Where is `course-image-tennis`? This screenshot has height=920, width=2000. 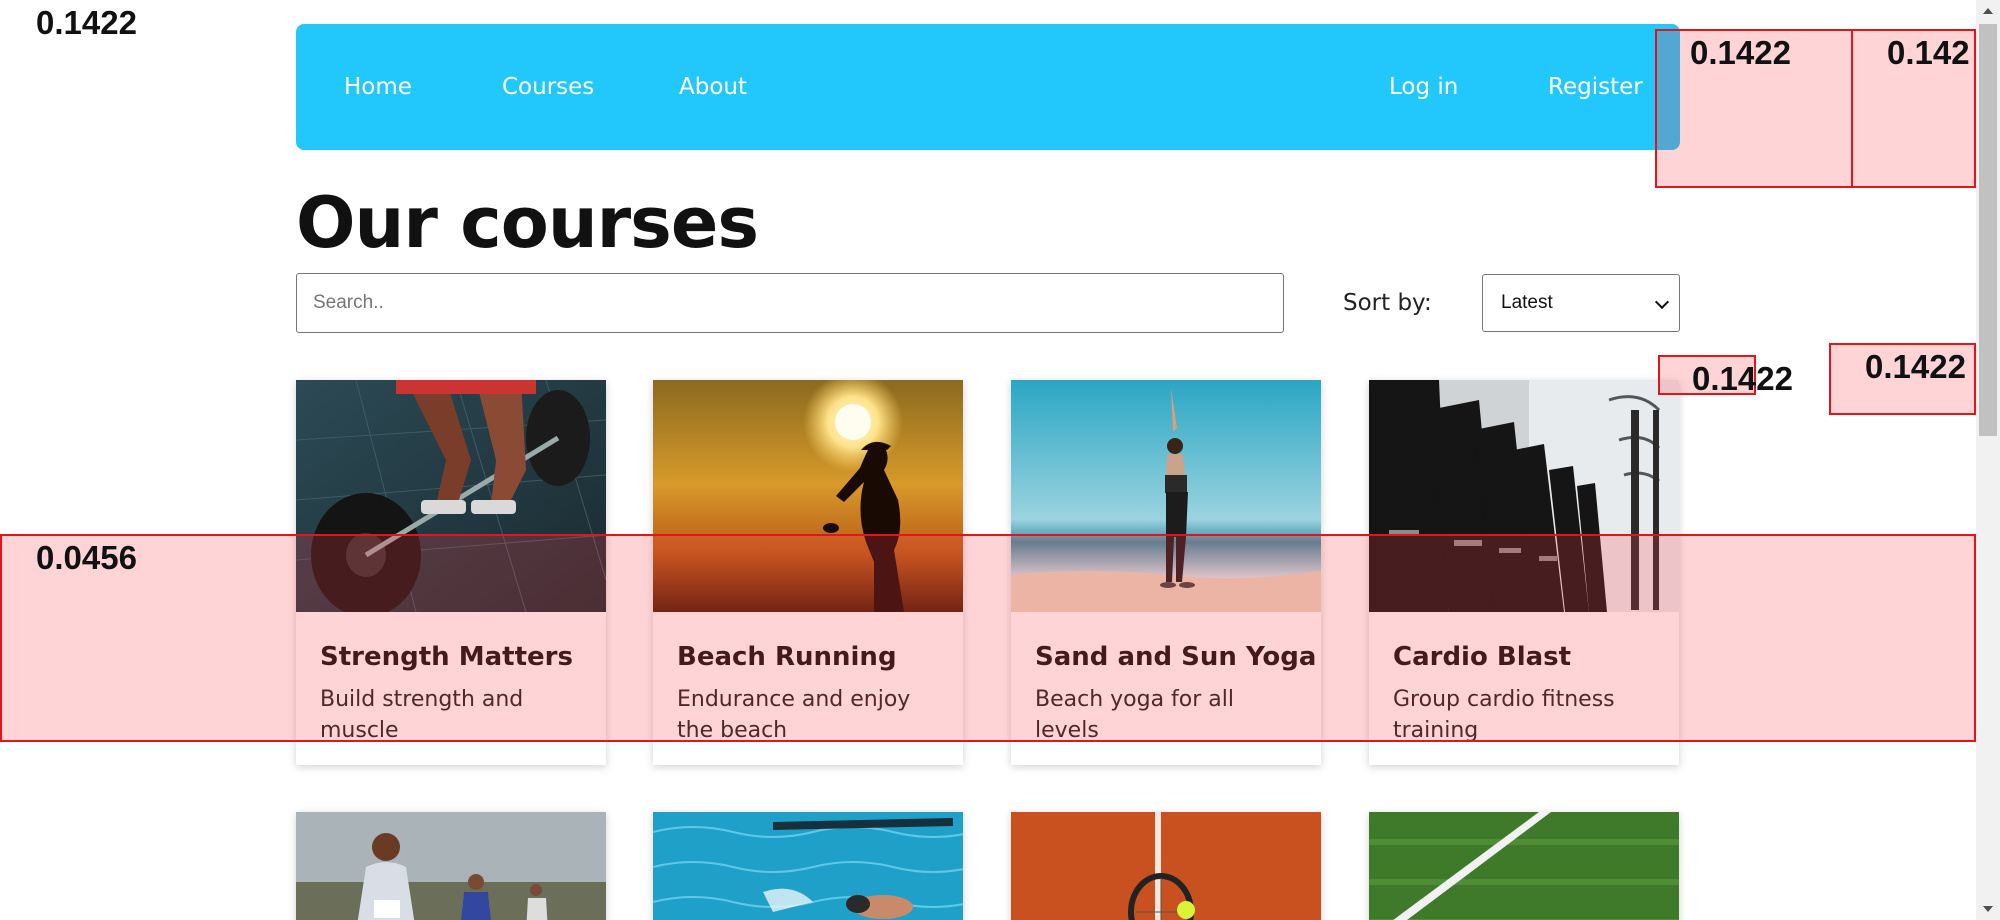
course-image-tennis is located at coordinates (1166, 866).